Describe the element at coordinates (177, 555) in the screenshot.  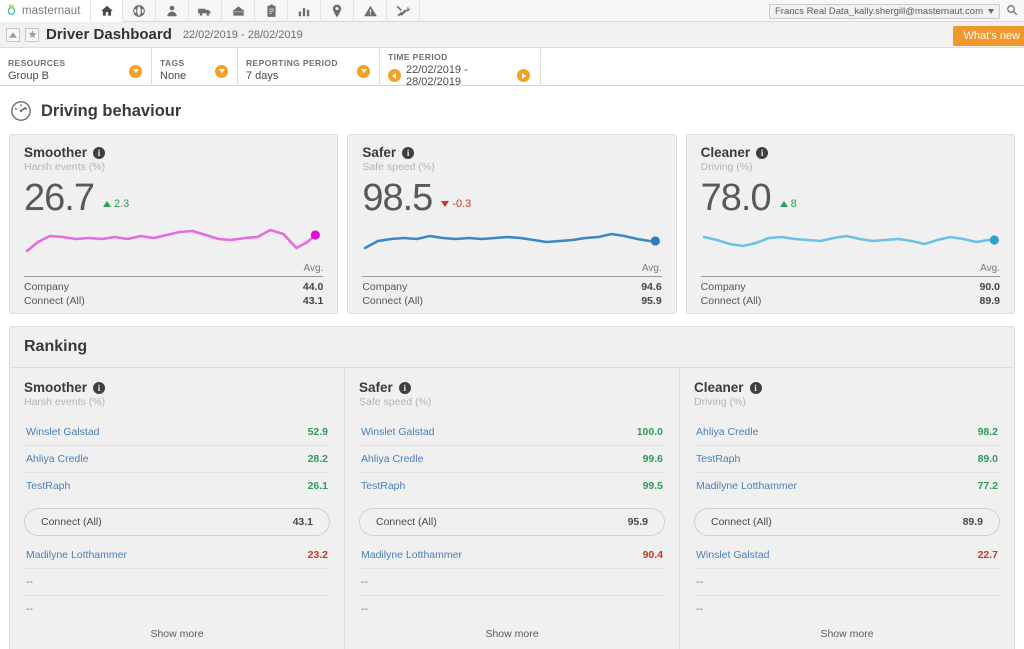
I see `ranking-row: Madilyne Lotthammer 23.2` at that location.